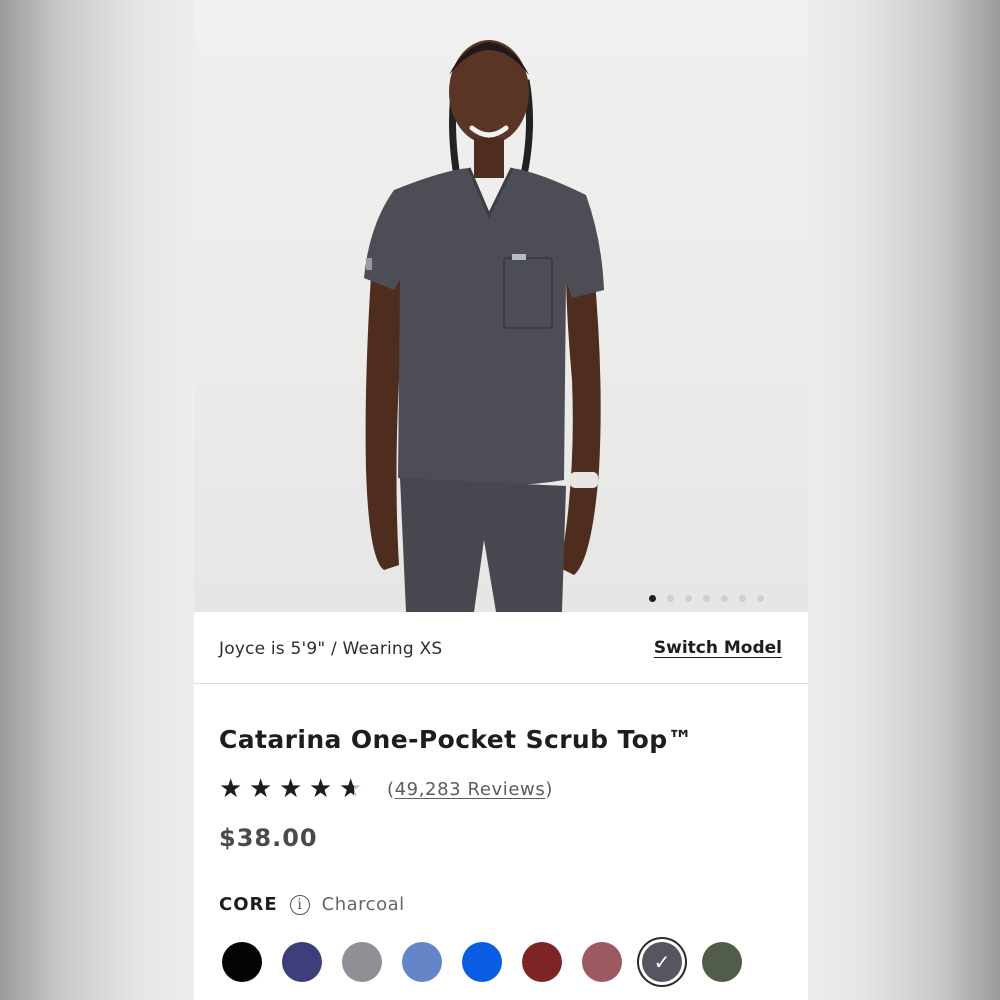  Describe the element at coordinates (718, 648) in the screenshot. I see `switch-model-link: Switch Model` at that location.